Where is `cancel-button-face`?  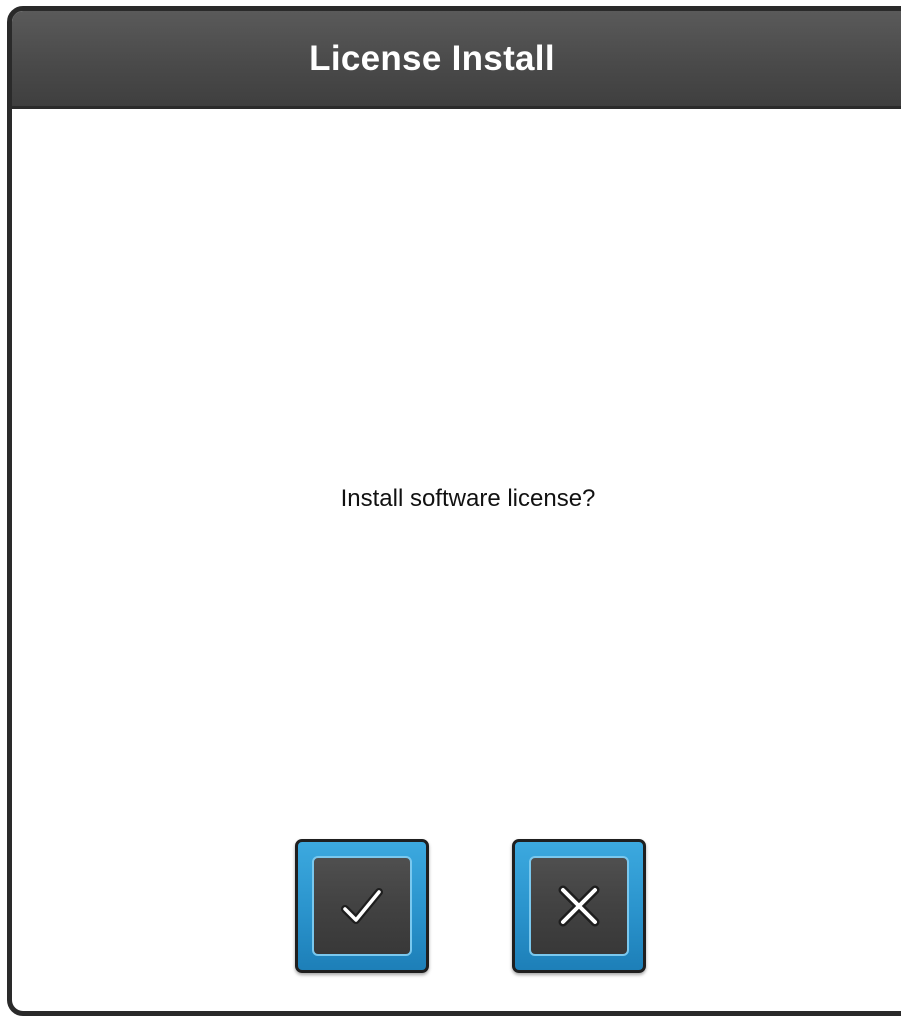 cancel-button-face is located at coordinates (579, 906).